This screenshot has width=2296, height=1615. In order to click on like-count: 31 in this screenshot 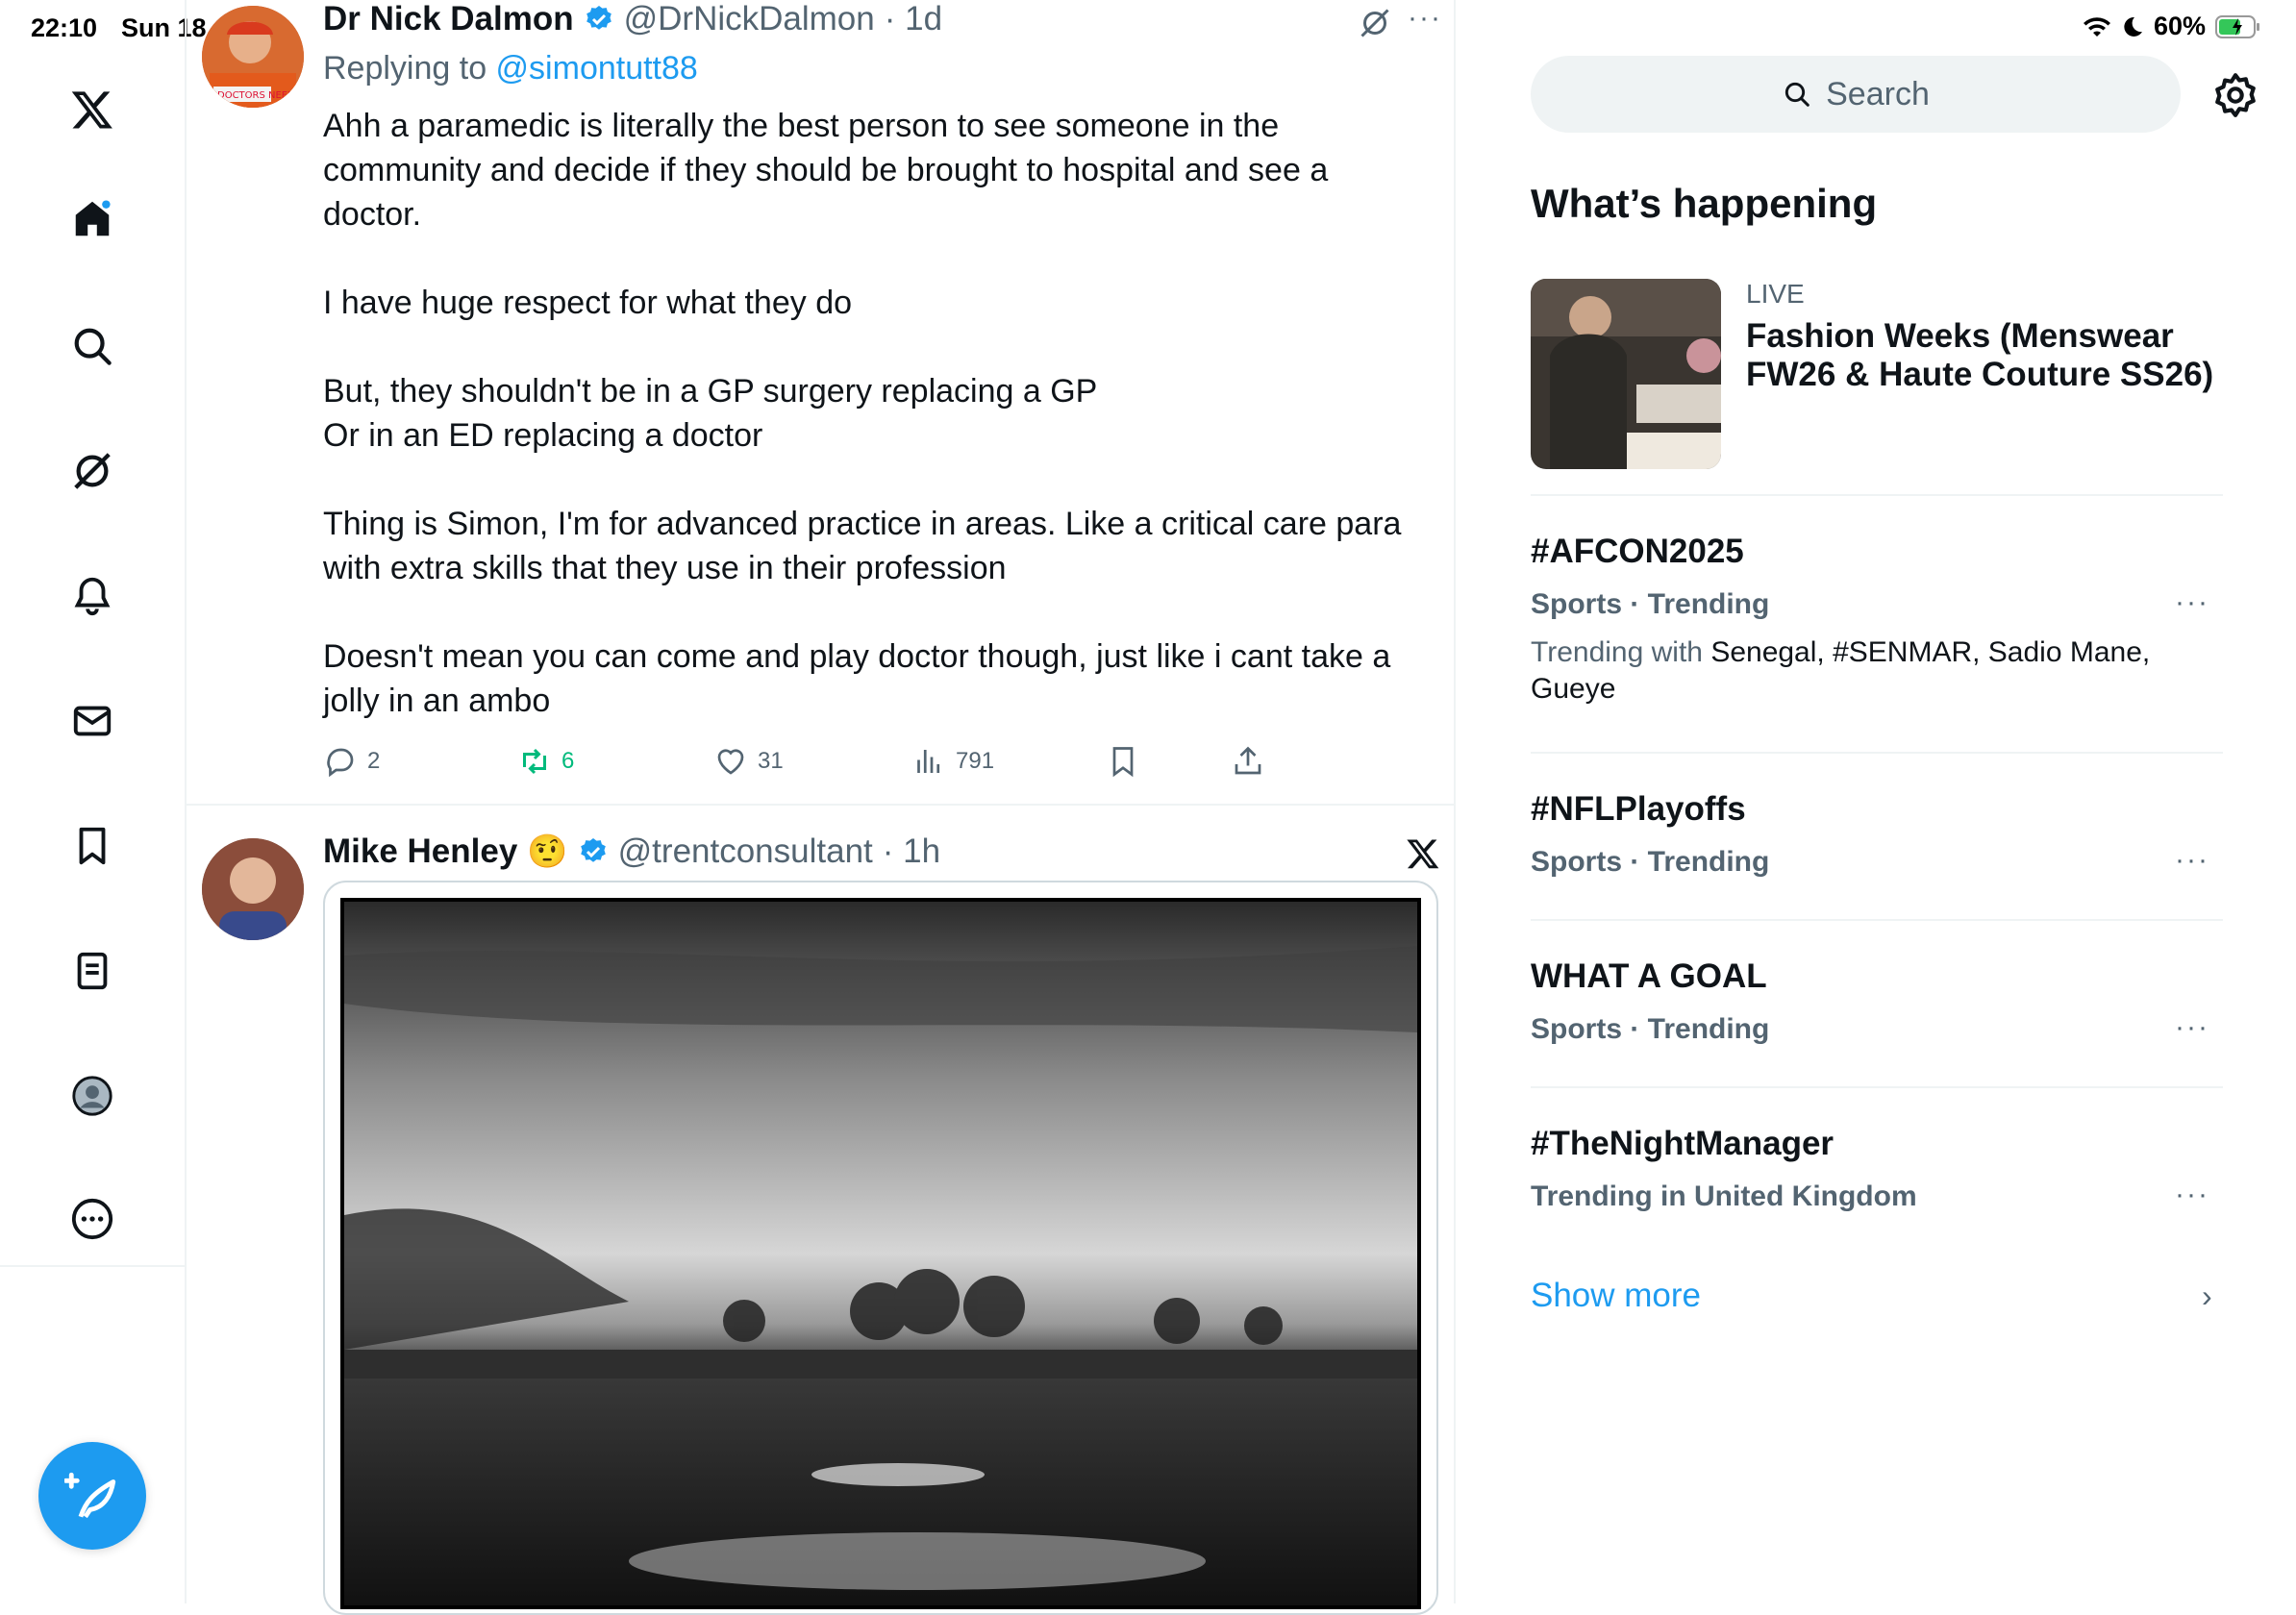, I will do `click(771, 761)`.